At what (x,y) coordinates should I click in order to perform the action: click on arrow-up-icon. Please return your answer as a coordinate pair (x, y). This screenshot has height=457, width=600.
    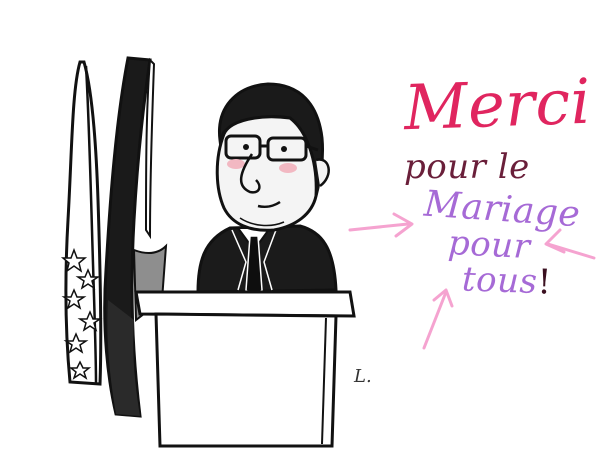
    Looking at the image, I should click on (438, 319).